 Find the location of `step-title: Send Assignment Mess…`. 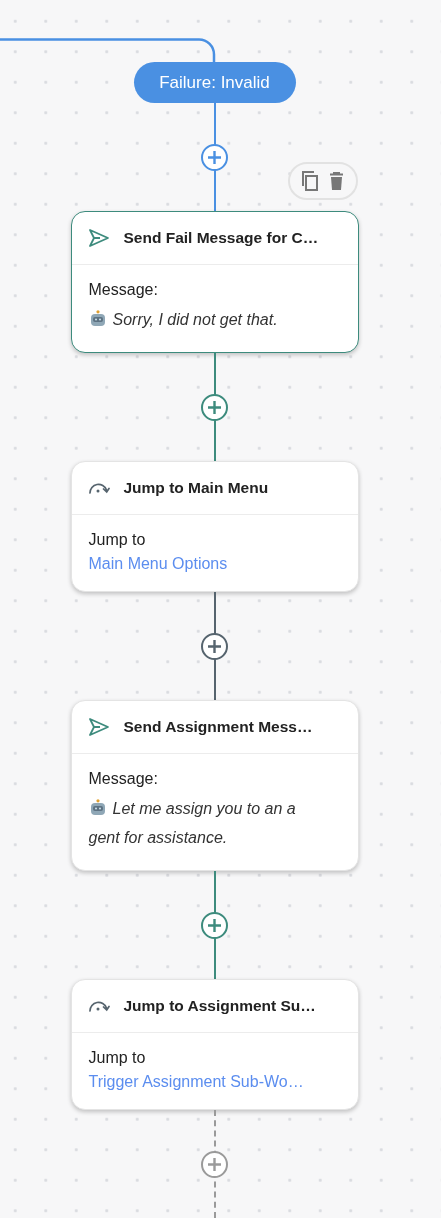

step-title: Send Assignment Mess… is located at coordinates (218, 727).